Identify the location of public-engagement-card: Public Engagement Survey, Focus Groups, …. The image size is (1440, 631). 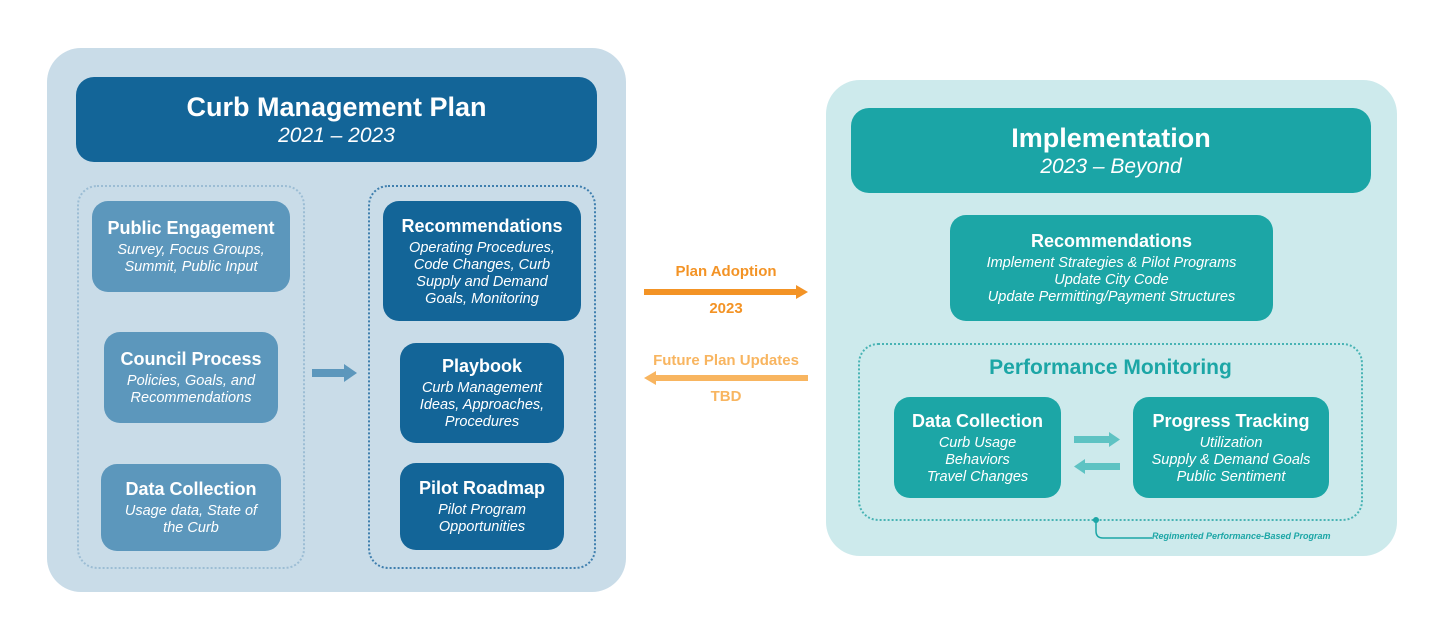
(191, 246).